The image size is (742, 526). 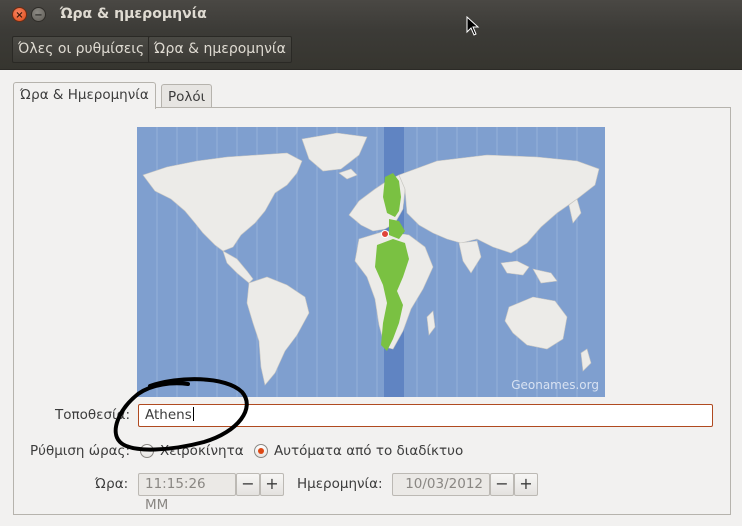 I want to click on window-title: Ώρα & ημερομηνία, so click(x=133, y=14).